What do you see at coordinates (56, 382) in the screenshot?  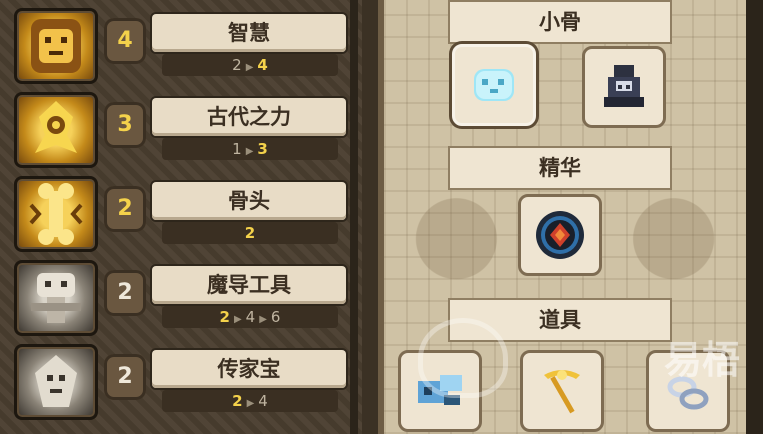 I see `heirloom-icon` at bounding box center [56, 382].